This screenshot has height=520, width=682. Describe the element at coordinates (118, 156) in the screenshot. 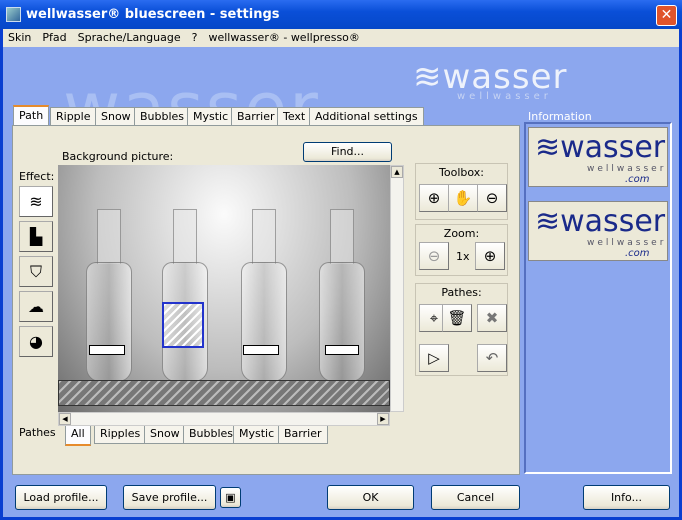

I see `background-picture-label: Background picture:` at that location.